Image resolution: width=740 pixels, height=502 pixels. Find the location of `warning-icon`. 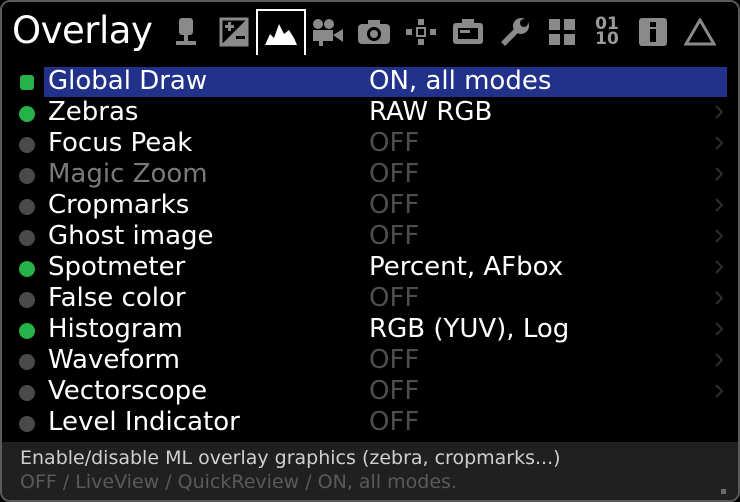

warning-icon is located at coordinates (700, 32).